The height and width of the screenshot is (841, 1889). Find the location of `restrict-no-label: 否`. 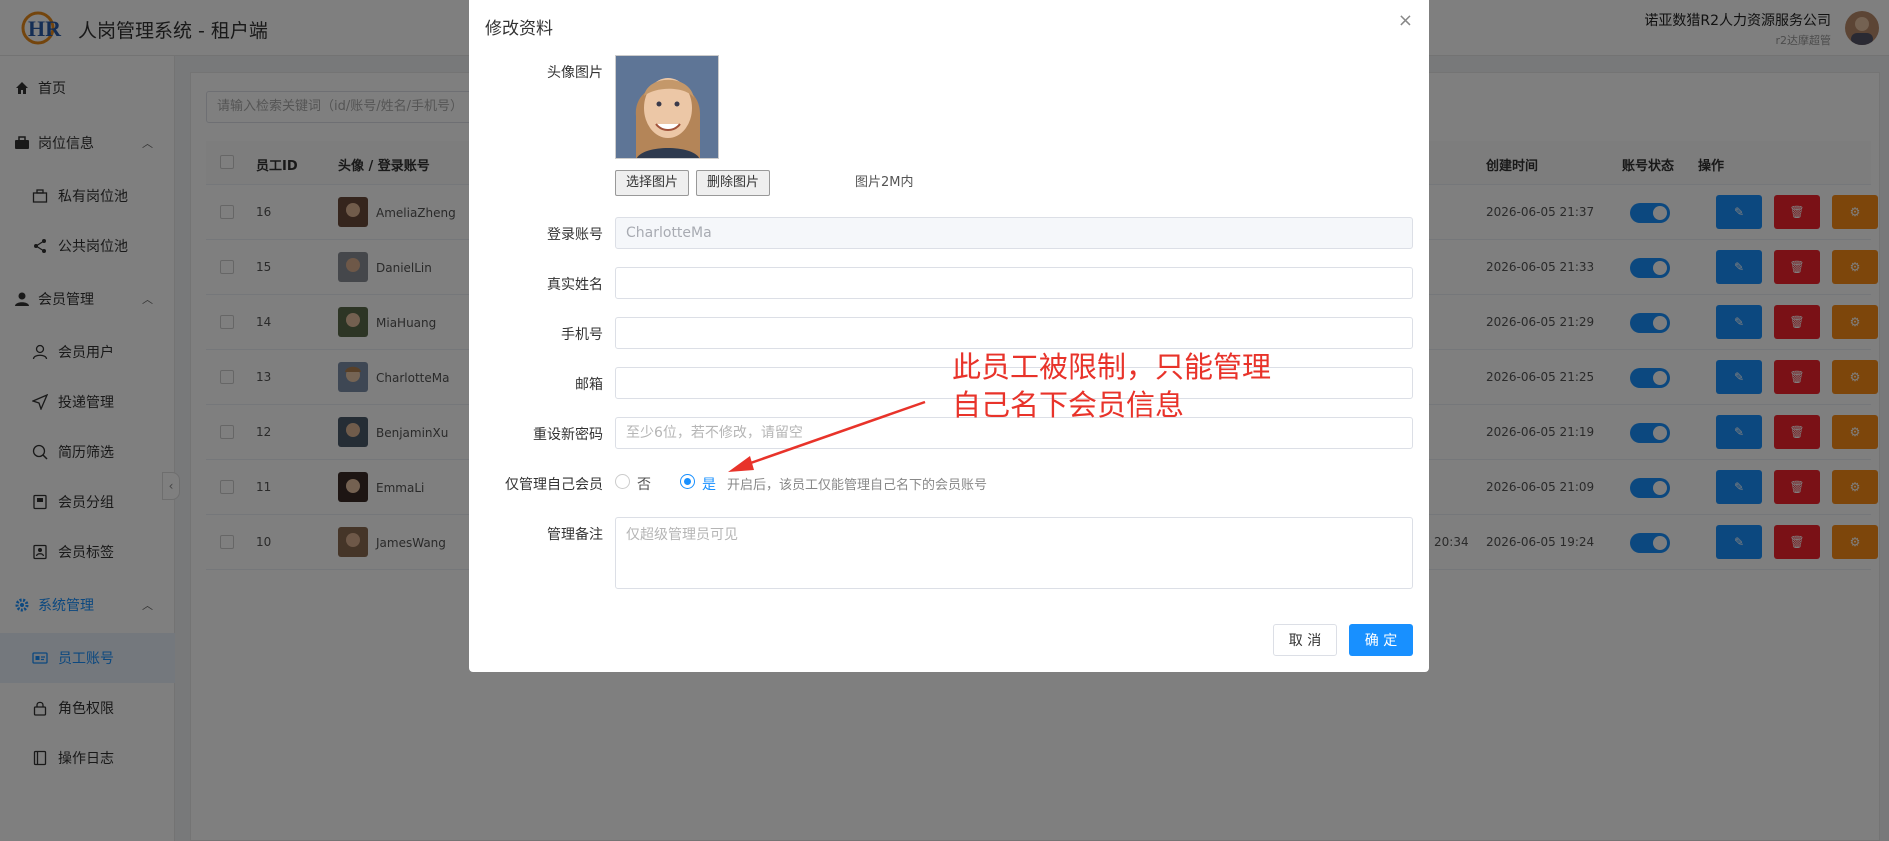

restrict-no-label: 否 is located at coordinates (644, 484).